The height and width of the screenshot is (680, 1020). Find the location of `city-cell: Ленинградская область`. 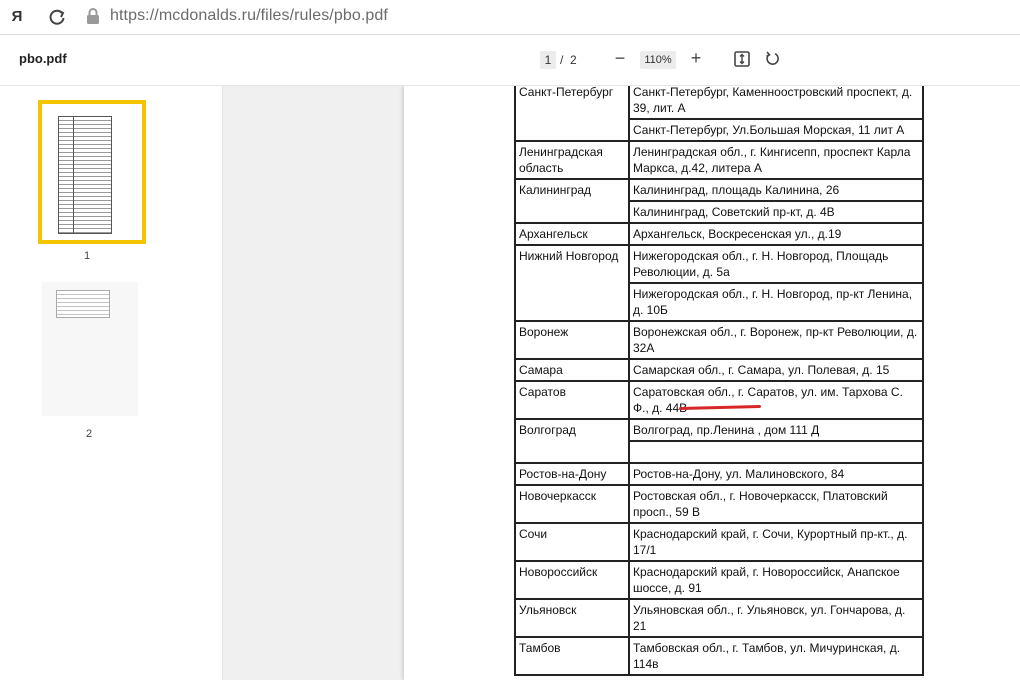

city-cell: Ленинградская область is located at coordinates (572, 160).